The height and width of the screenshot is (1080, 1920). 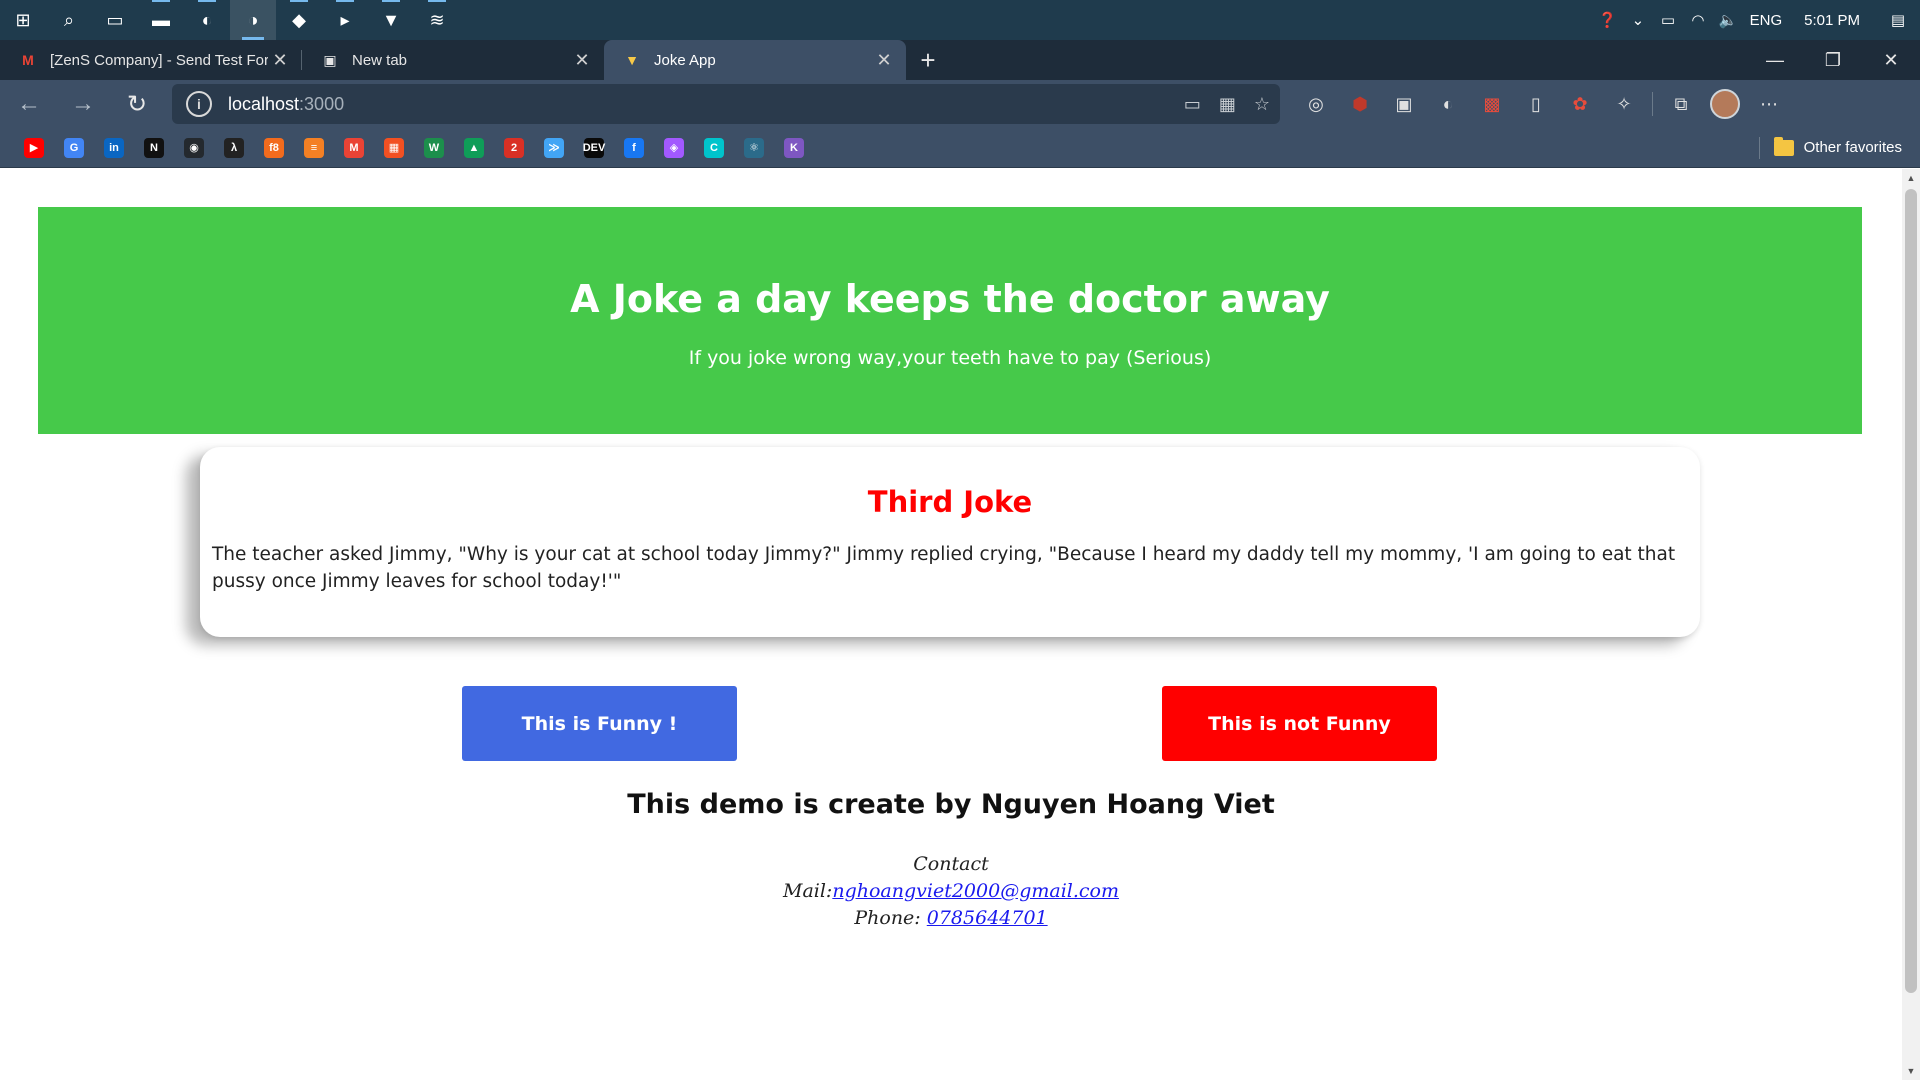 I want to click on wifi-icon: ◠, so click(x=1698, y=20).